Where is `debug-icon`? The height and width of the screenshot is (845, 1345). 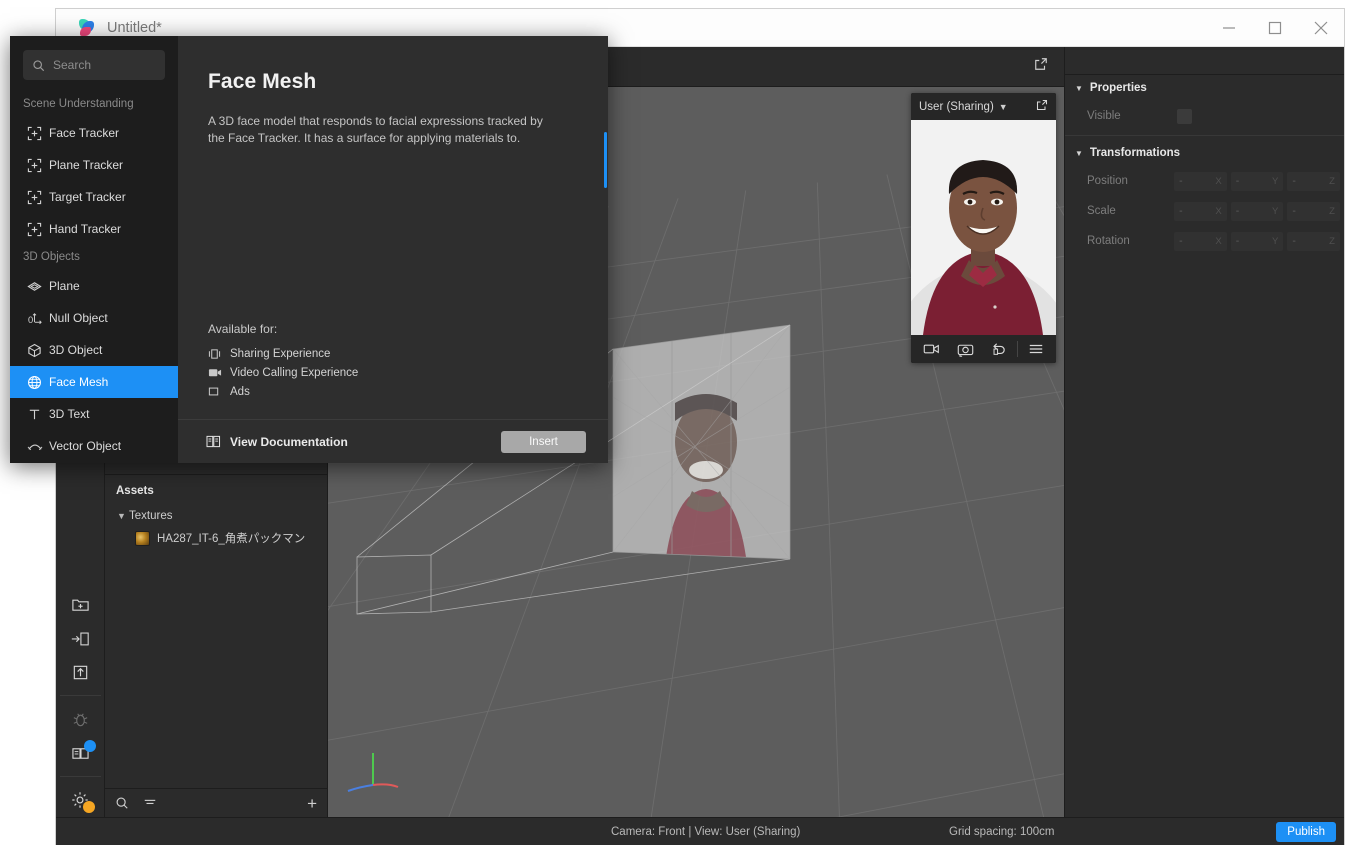 debug-icon is located at coordinates (80, 719).